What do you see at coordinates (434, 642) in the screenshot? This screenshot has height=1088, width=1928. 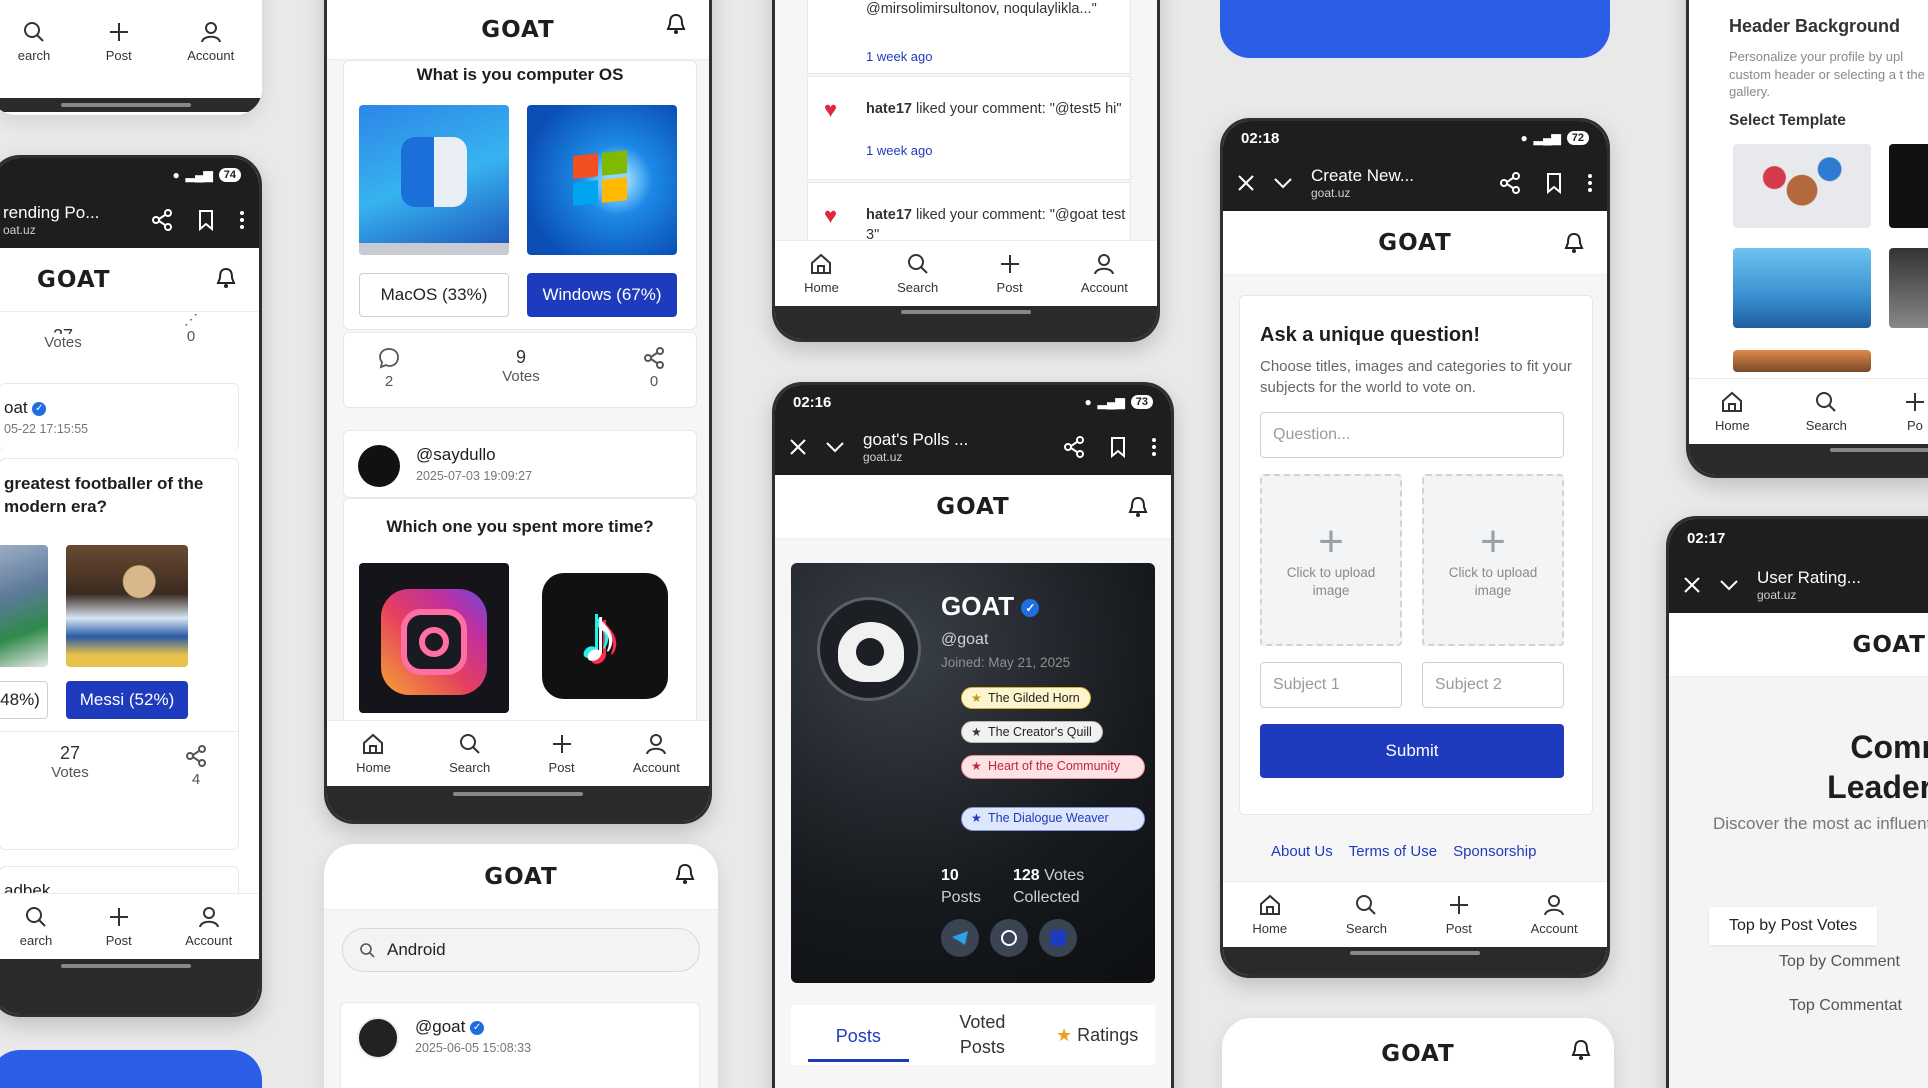 I see `instagram-icon` at bounding box center [434, 642].